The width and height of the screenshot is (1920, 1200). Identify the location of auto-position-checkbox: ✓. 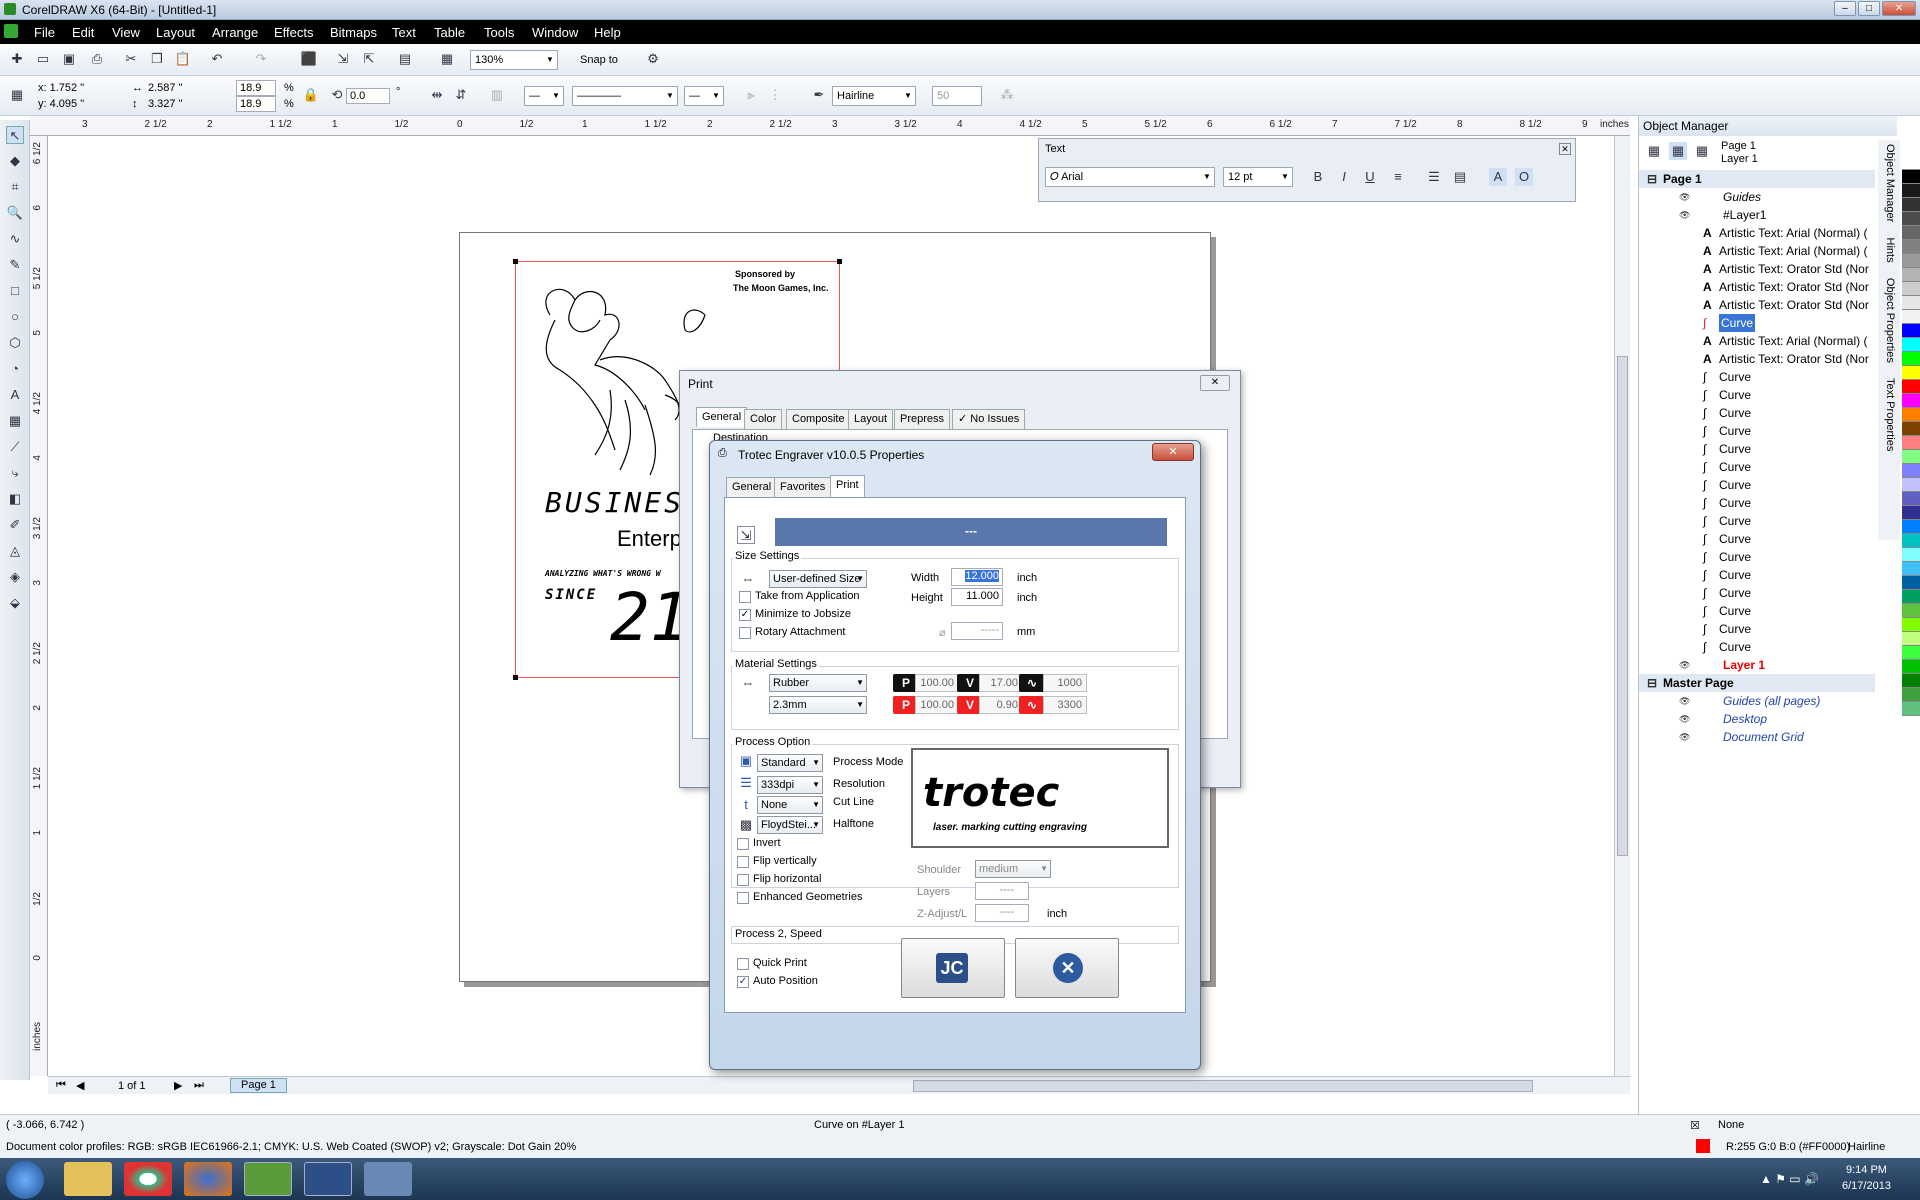
(743, 982).